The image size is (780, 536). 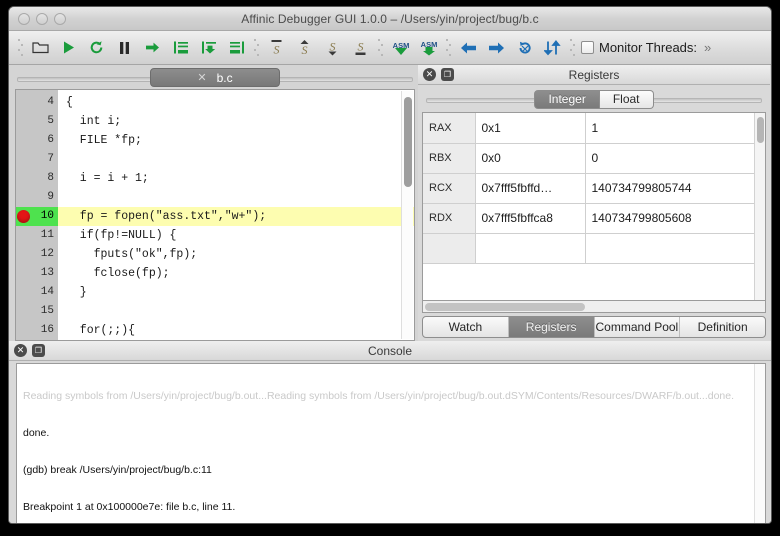 What do you see at coordinates (101, 330) in the screenshot?
I see `code-line: for(;;){` at bounding box center [101, 330].